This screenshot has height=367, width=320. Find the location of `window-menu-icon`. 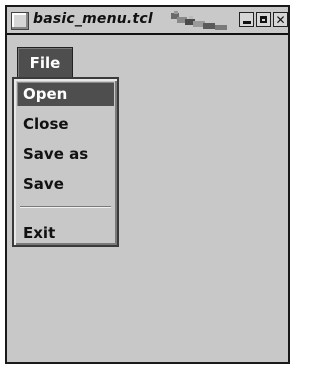

window-menu-icon is located at coordinates (20, 21).